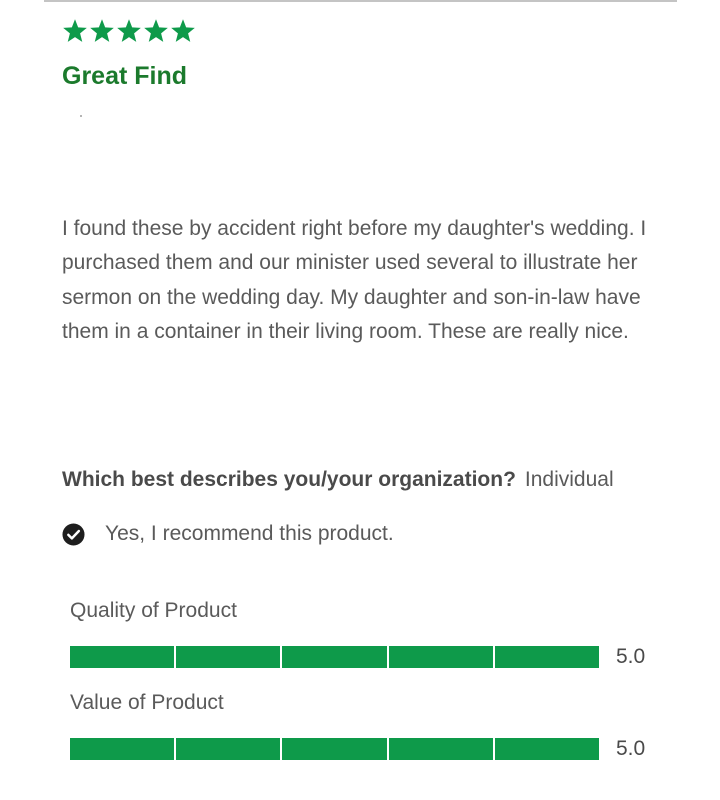  Describe the element at coordinates (153, 610) in the screenshot. I see `quality-rating-label: Quality of Product` at that location.